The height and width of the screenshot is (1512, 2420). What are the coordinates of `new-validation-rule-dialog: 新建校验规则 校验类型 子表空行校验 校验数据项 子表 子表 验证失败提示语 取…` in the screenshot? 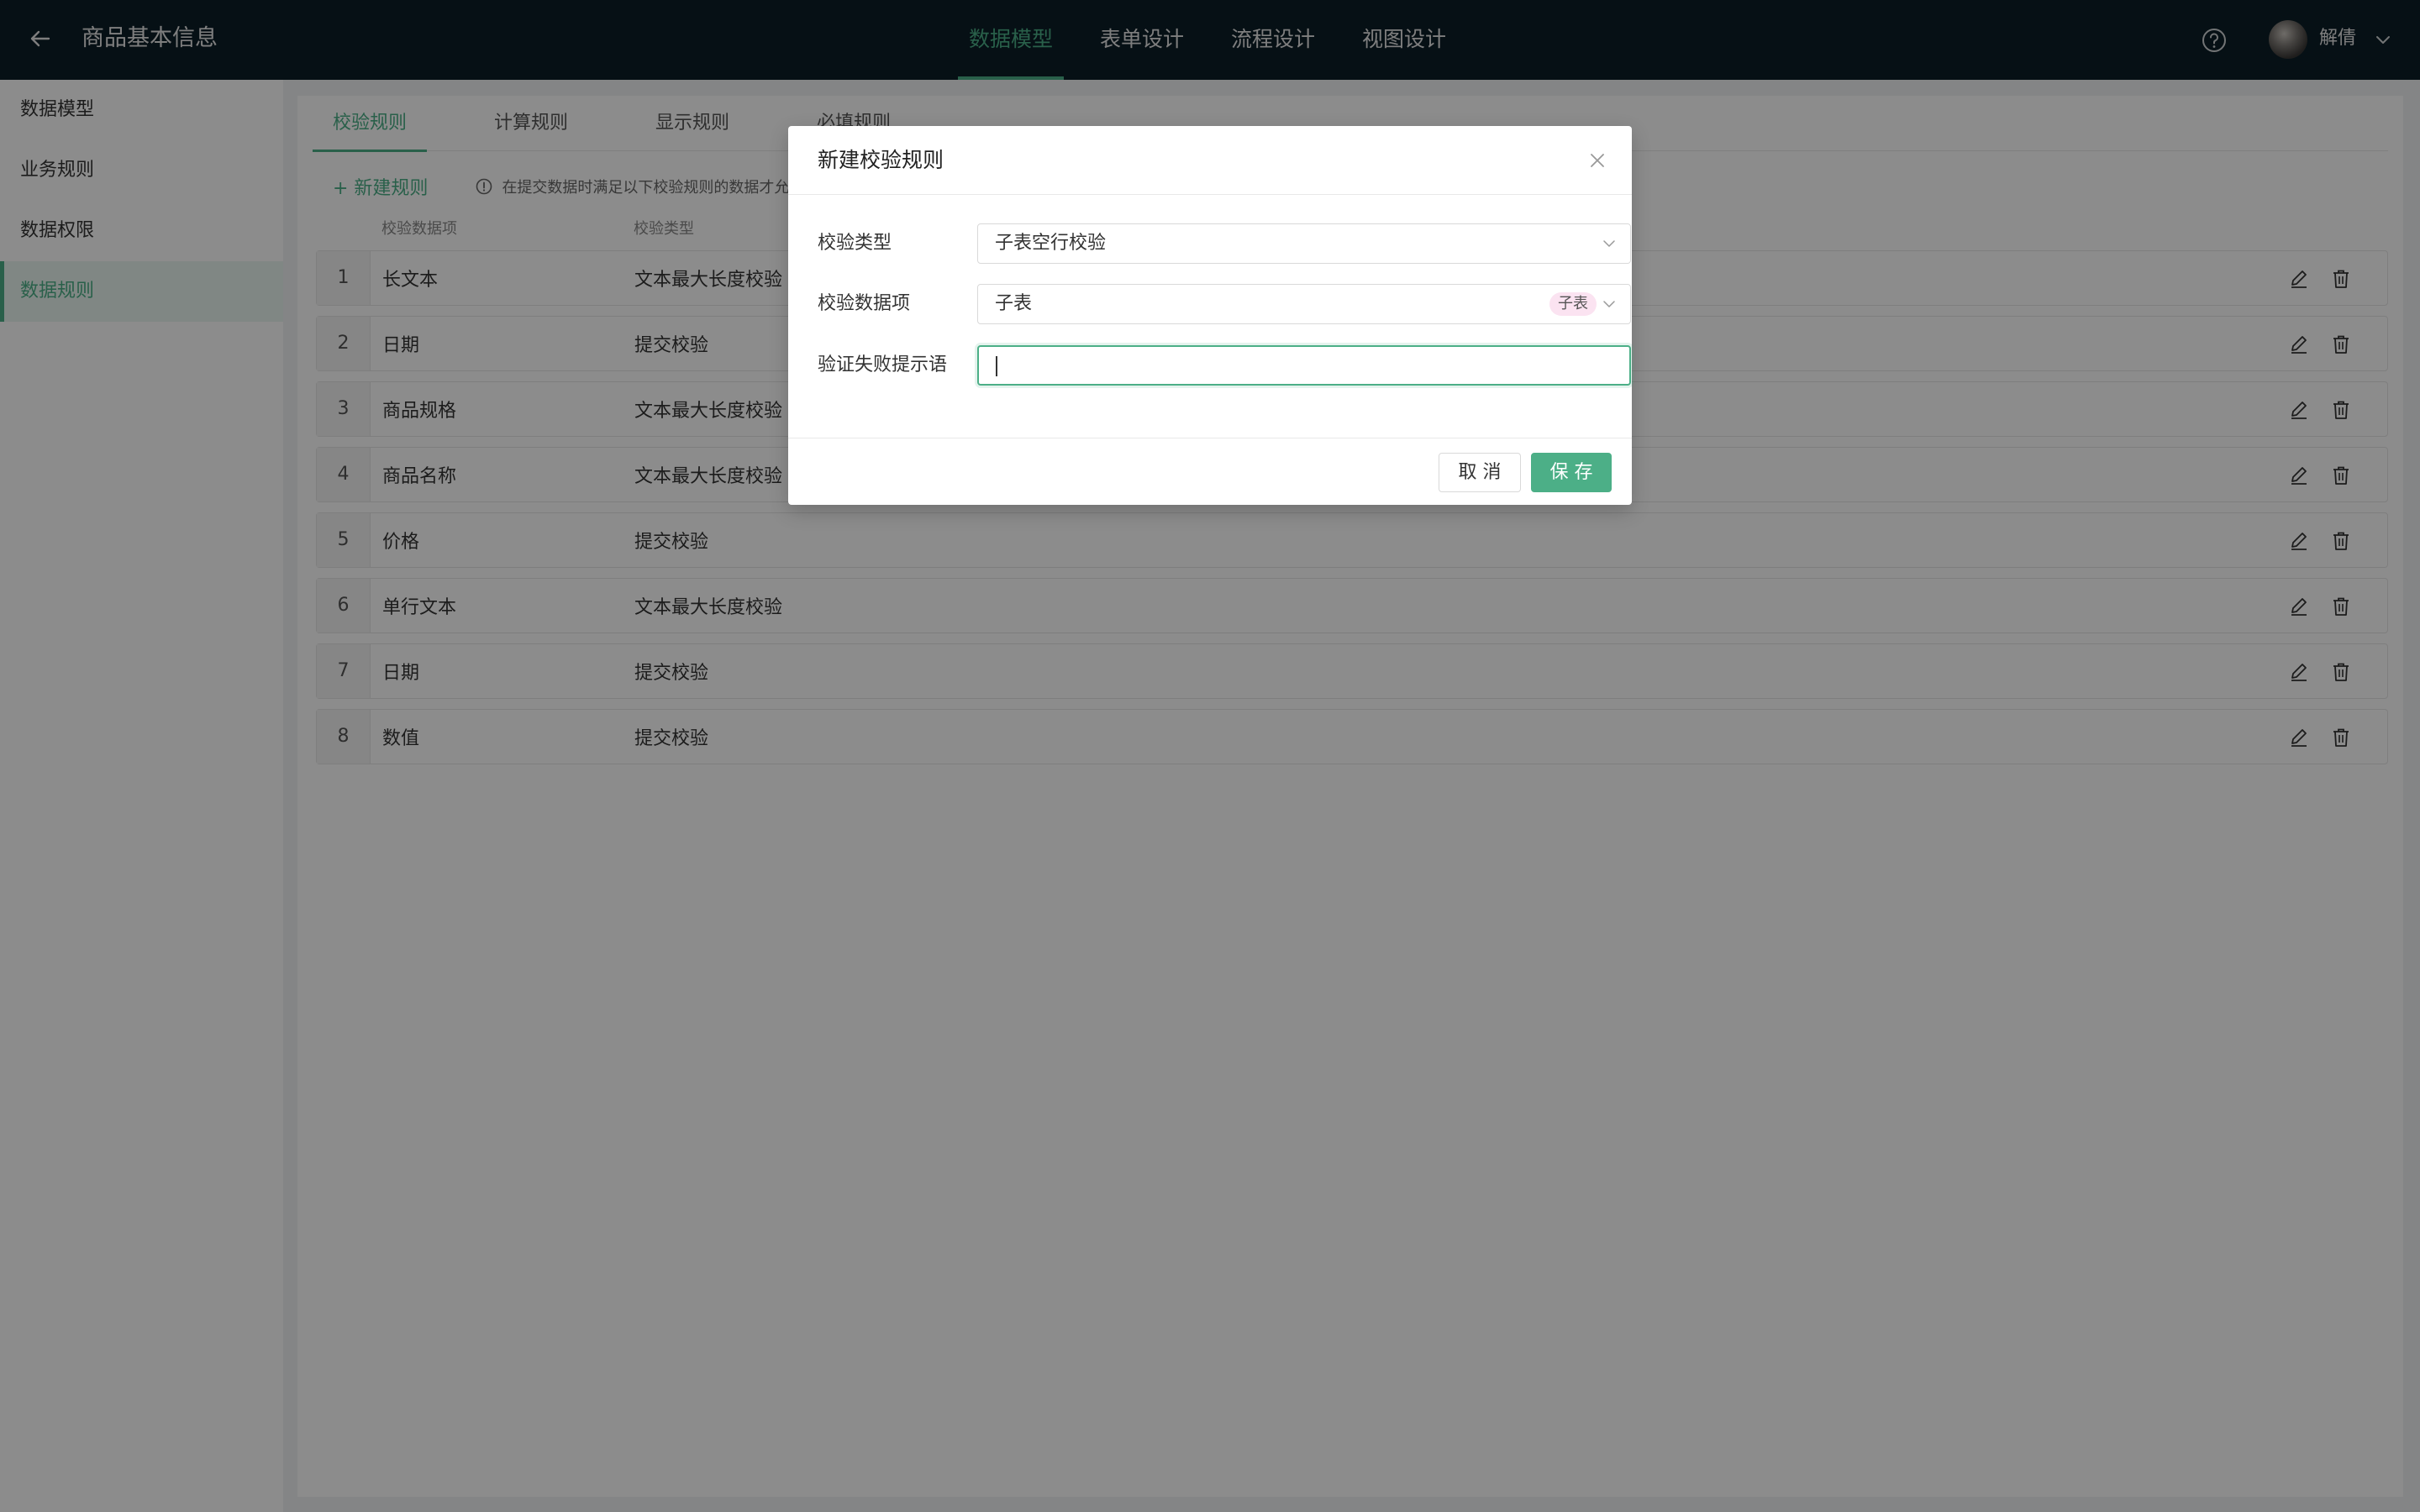 It's located at (1210, 315).